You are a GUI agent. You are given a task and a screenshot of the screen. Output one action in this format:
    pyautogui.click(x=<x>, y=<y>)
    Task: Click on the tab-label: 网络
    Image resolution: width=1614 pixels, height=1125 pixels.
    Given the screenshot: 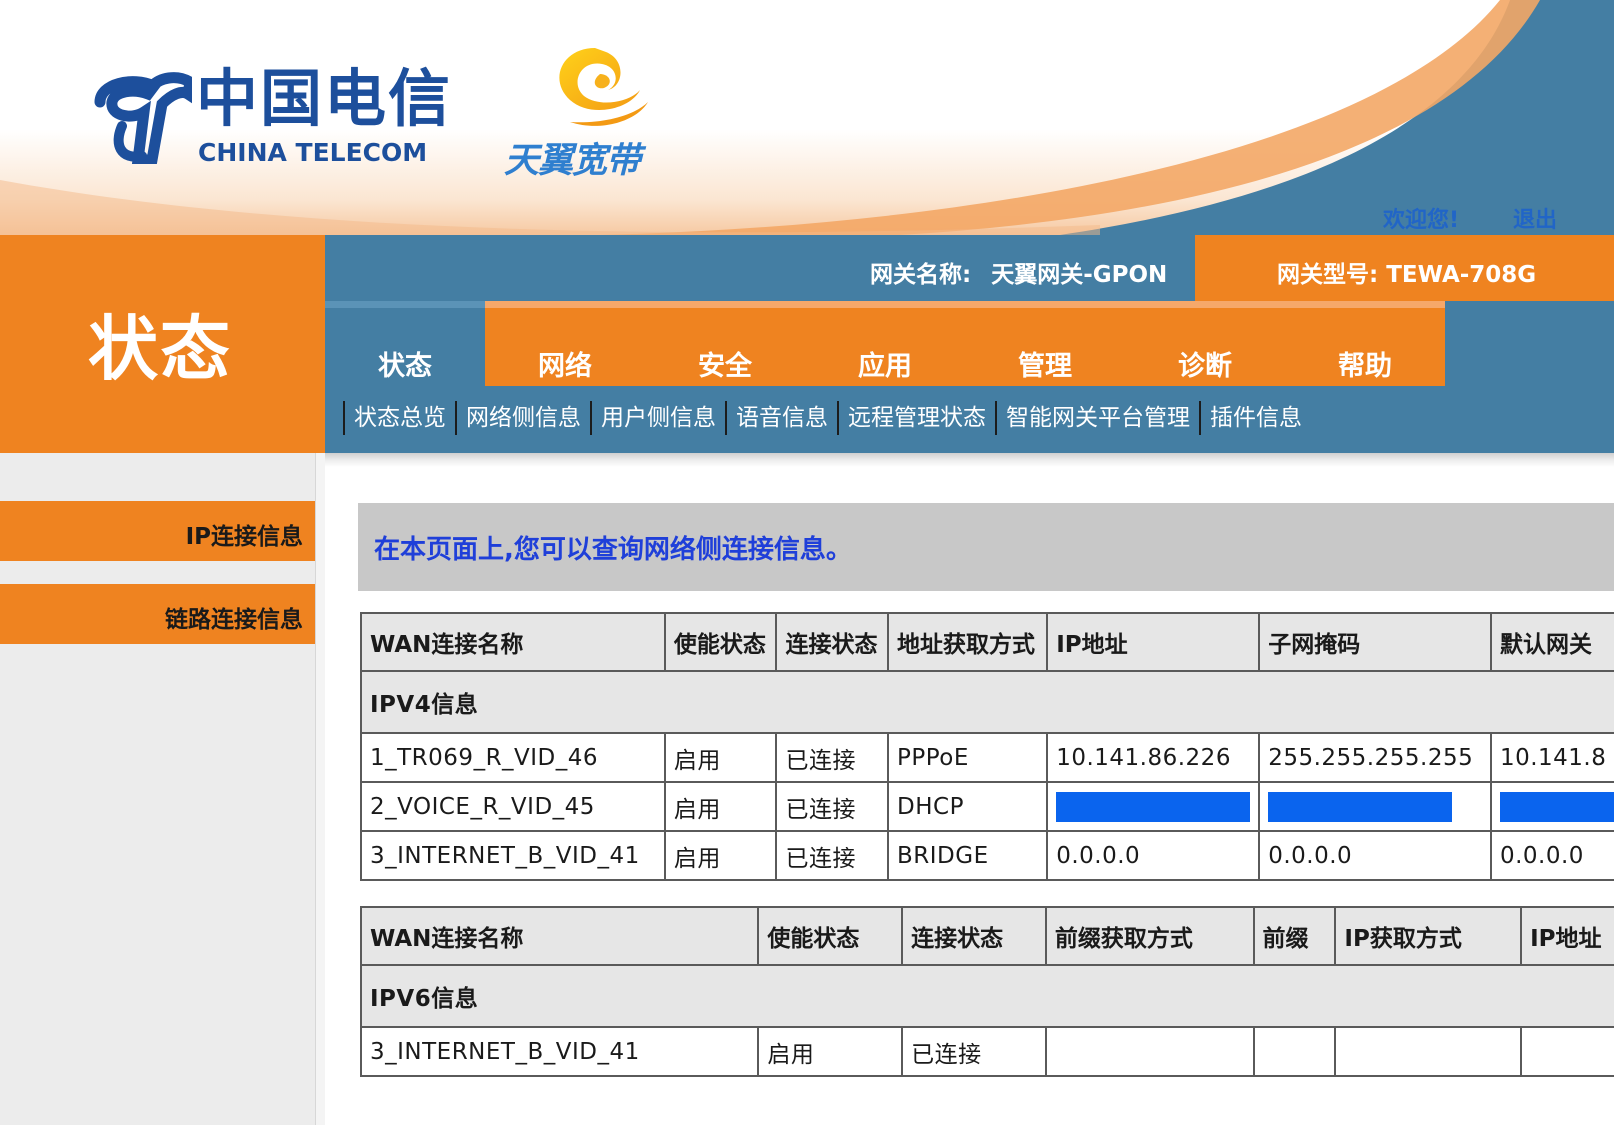 What is the action you would take?
    pyautogui.click(x=565, y=366)
    